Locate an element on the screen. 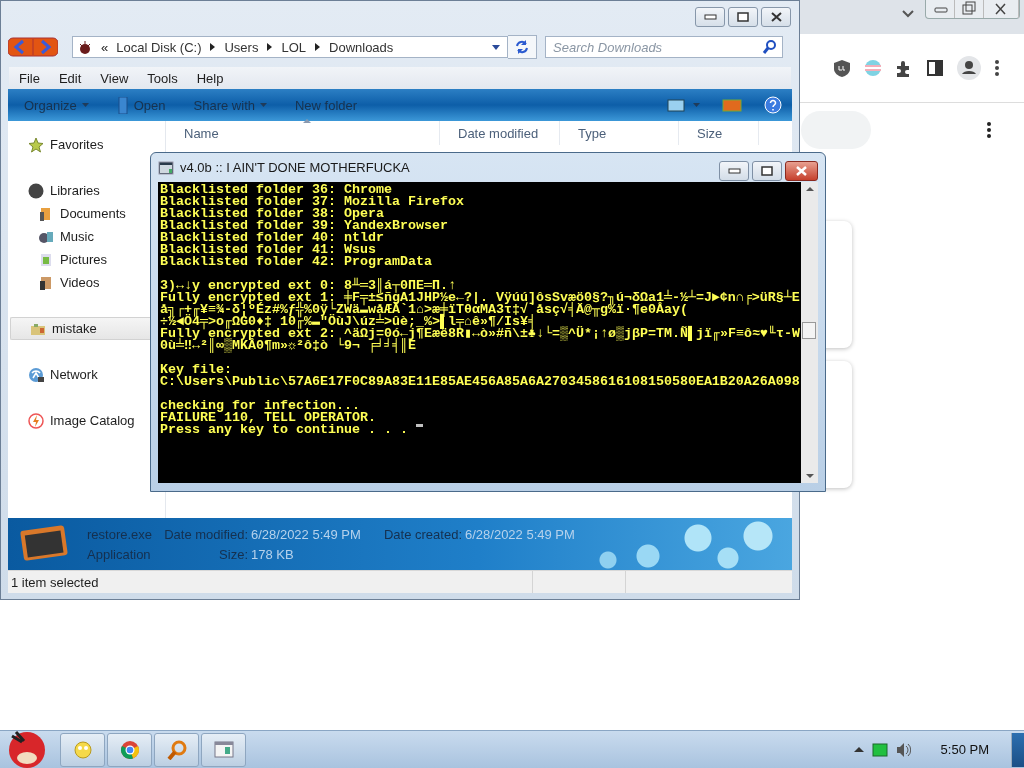  magnifier-icon is located at coordinates (176, 749).